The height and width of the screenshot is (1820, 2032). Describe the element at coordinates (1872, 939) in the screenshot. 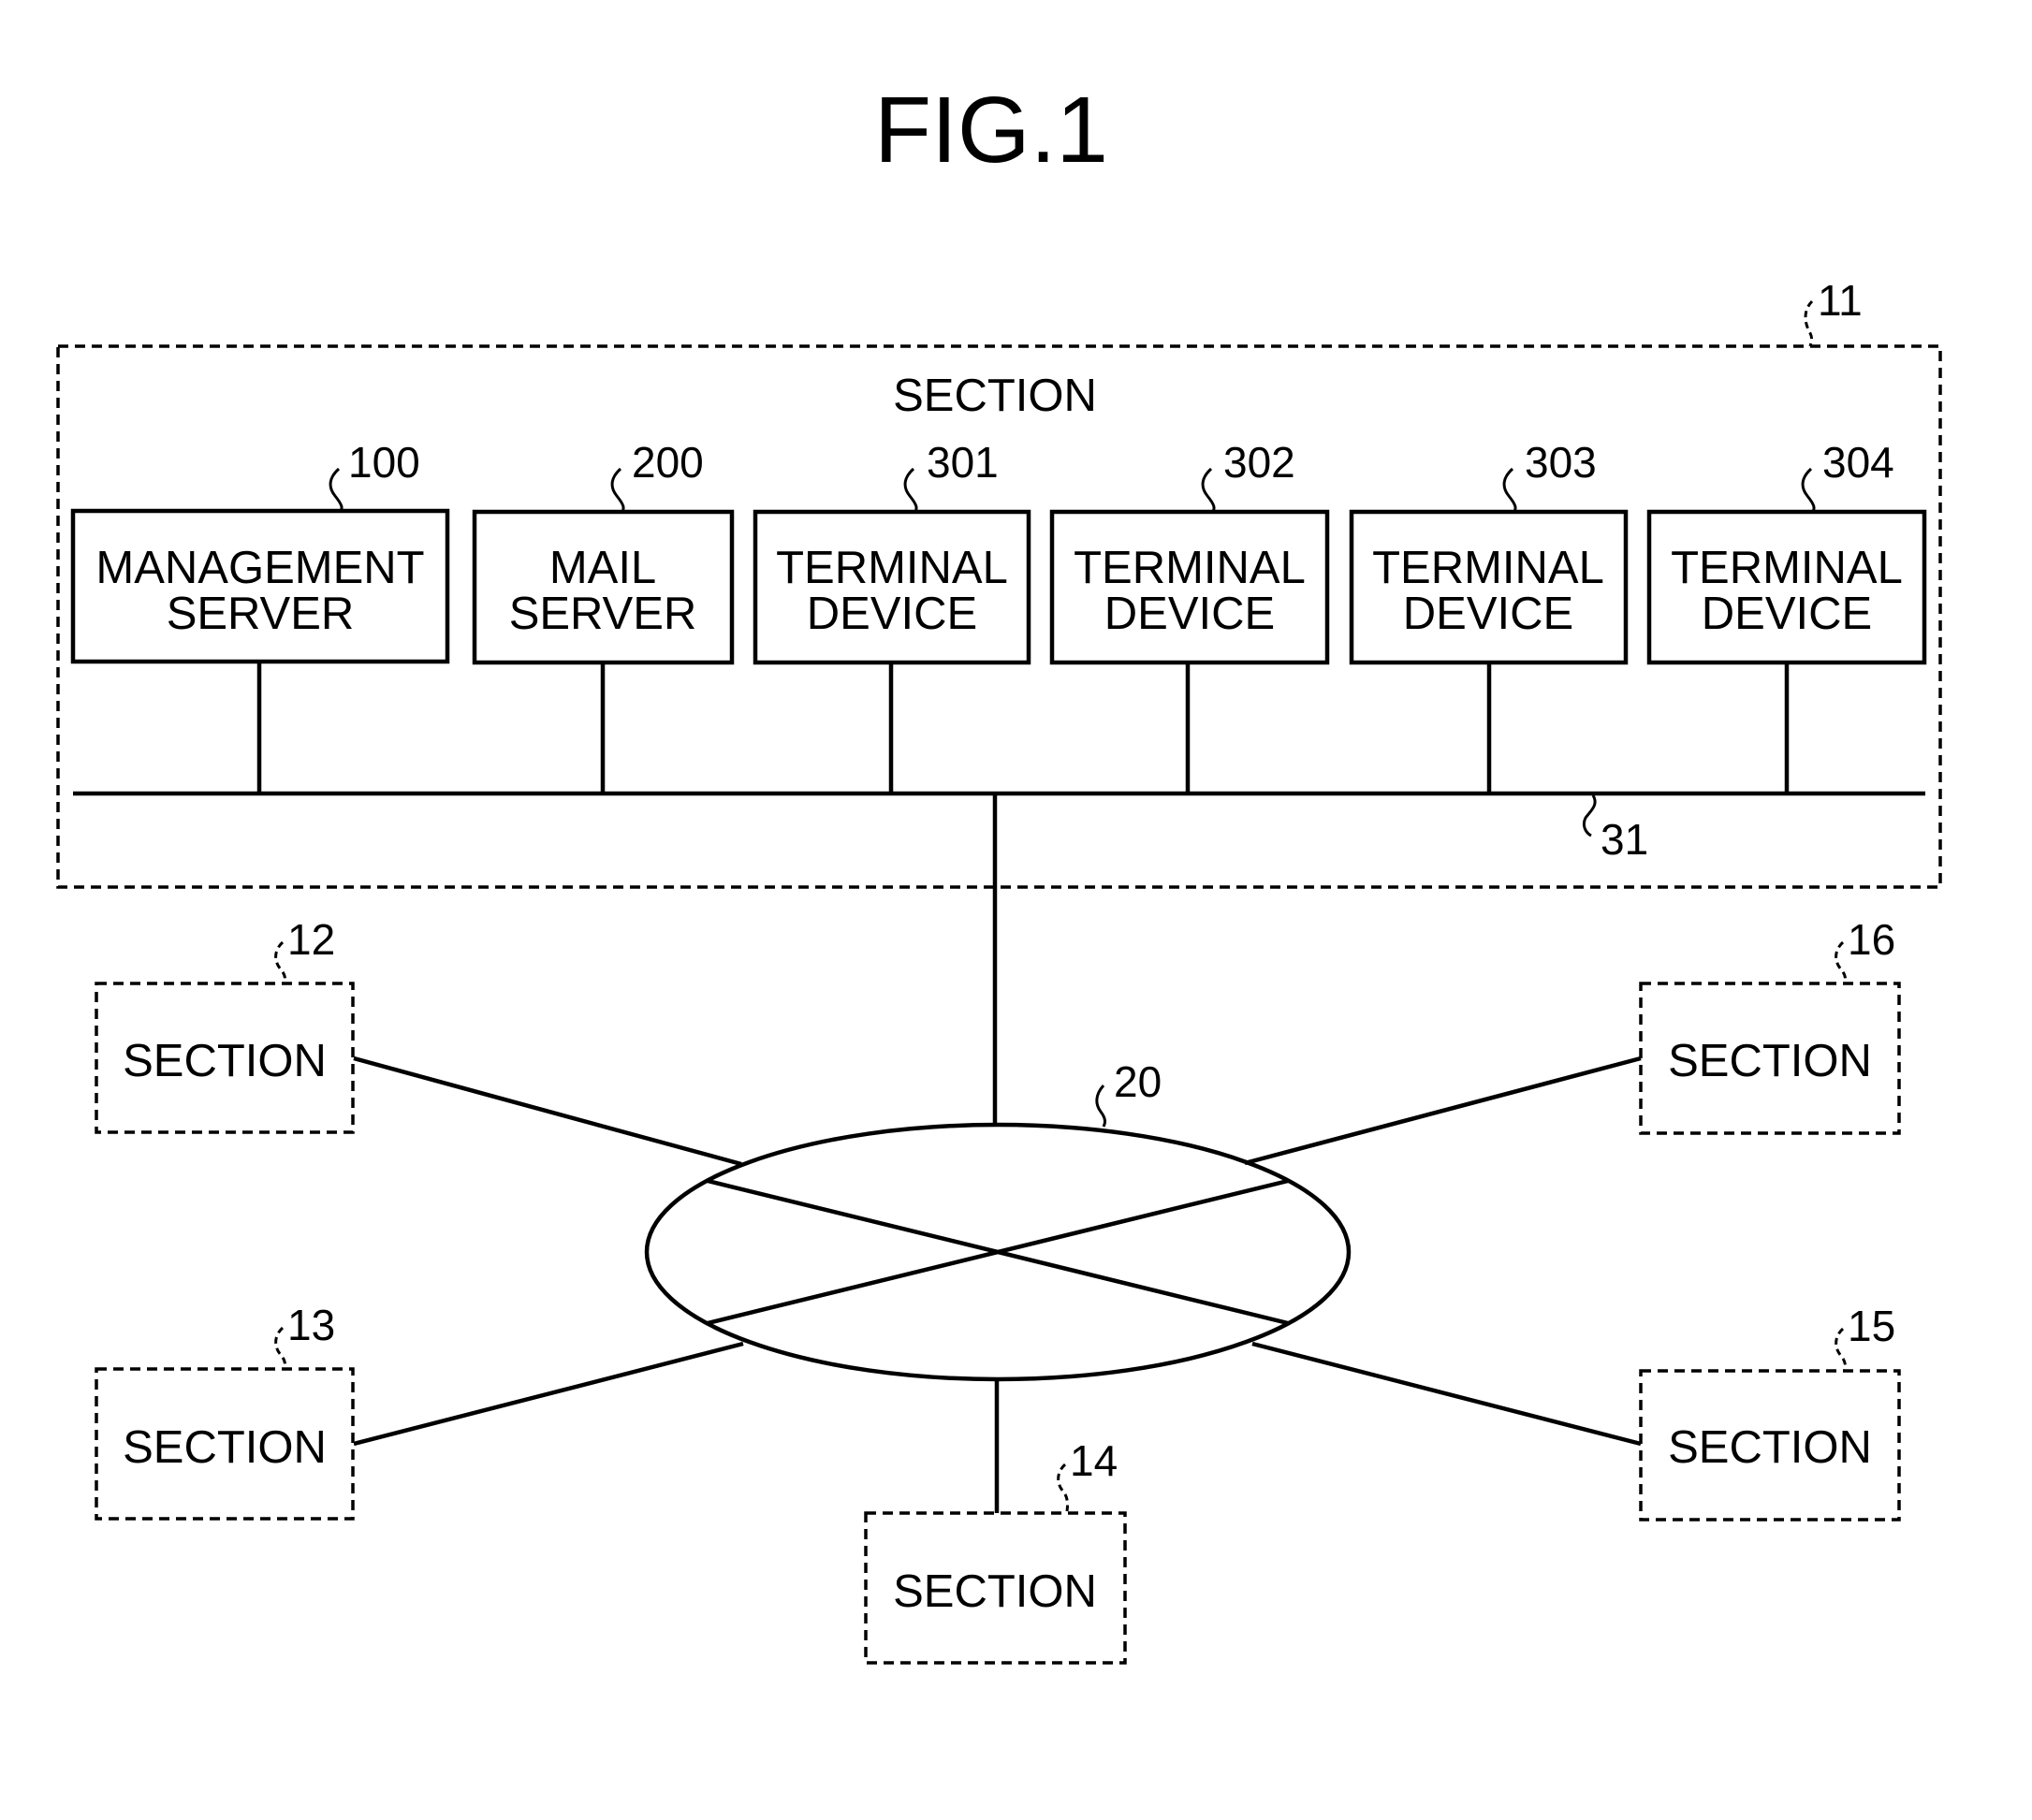

I see `section-ref: 16` at that location.